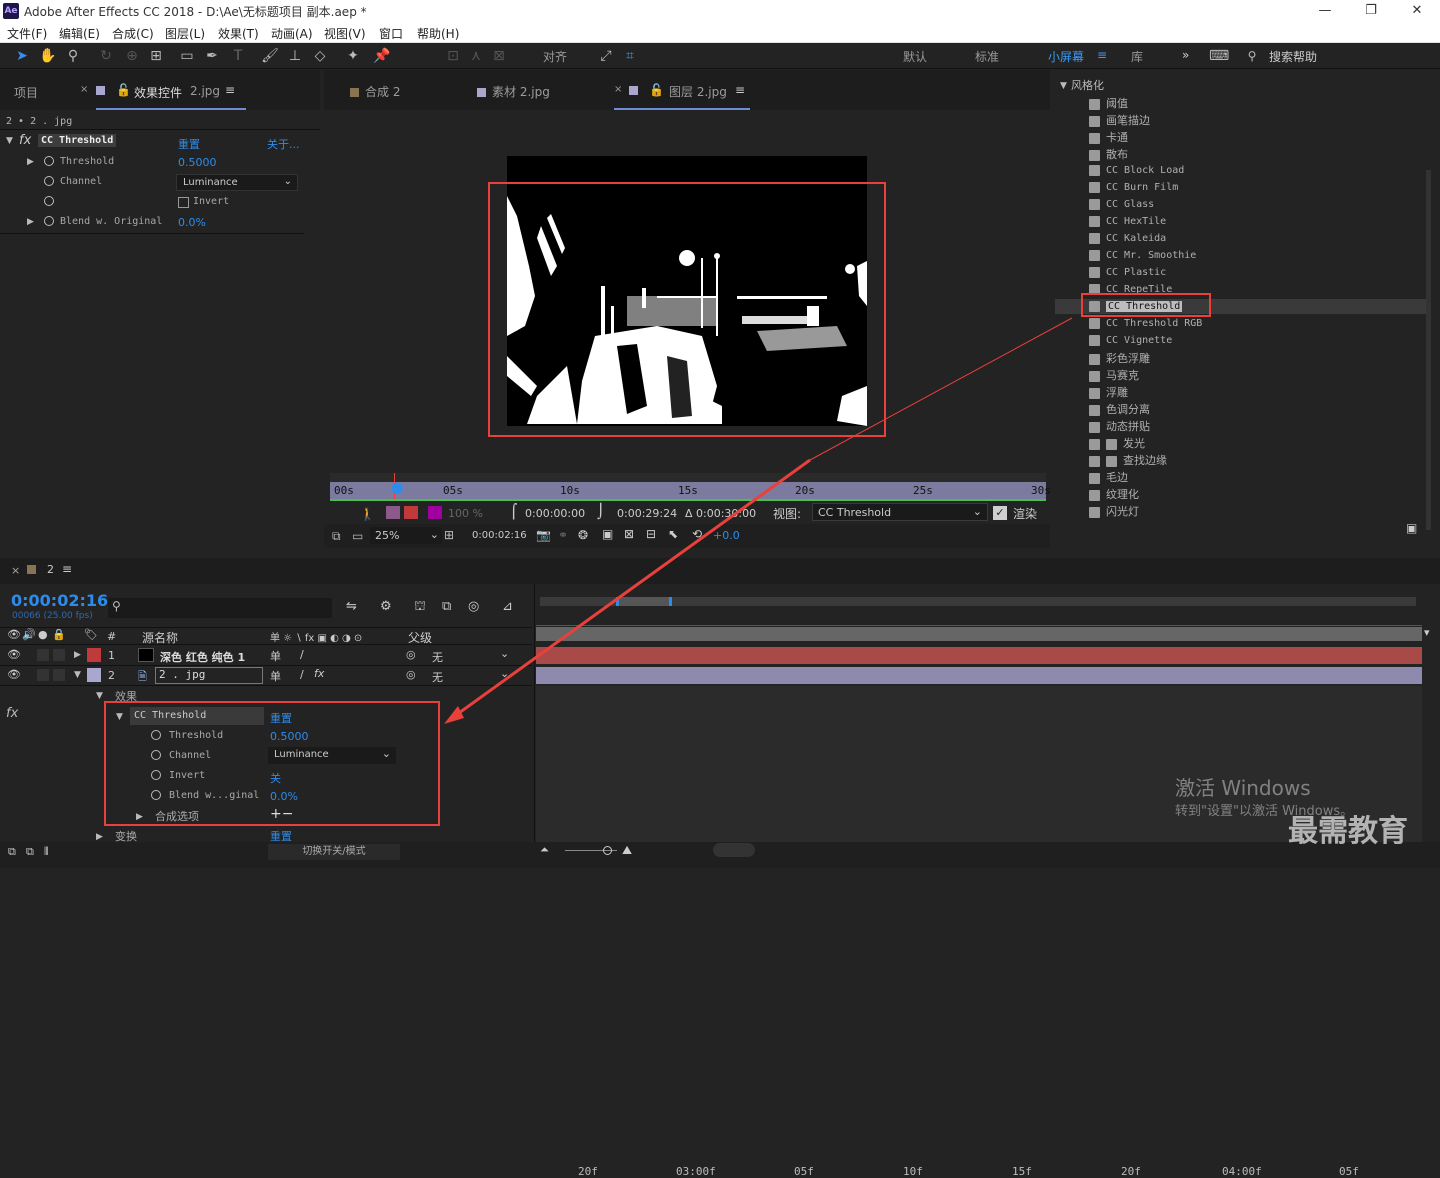  Describe the element at coordinates (449, 535) in the screenshot. I see `resolution-icon: ⊞` at that location.